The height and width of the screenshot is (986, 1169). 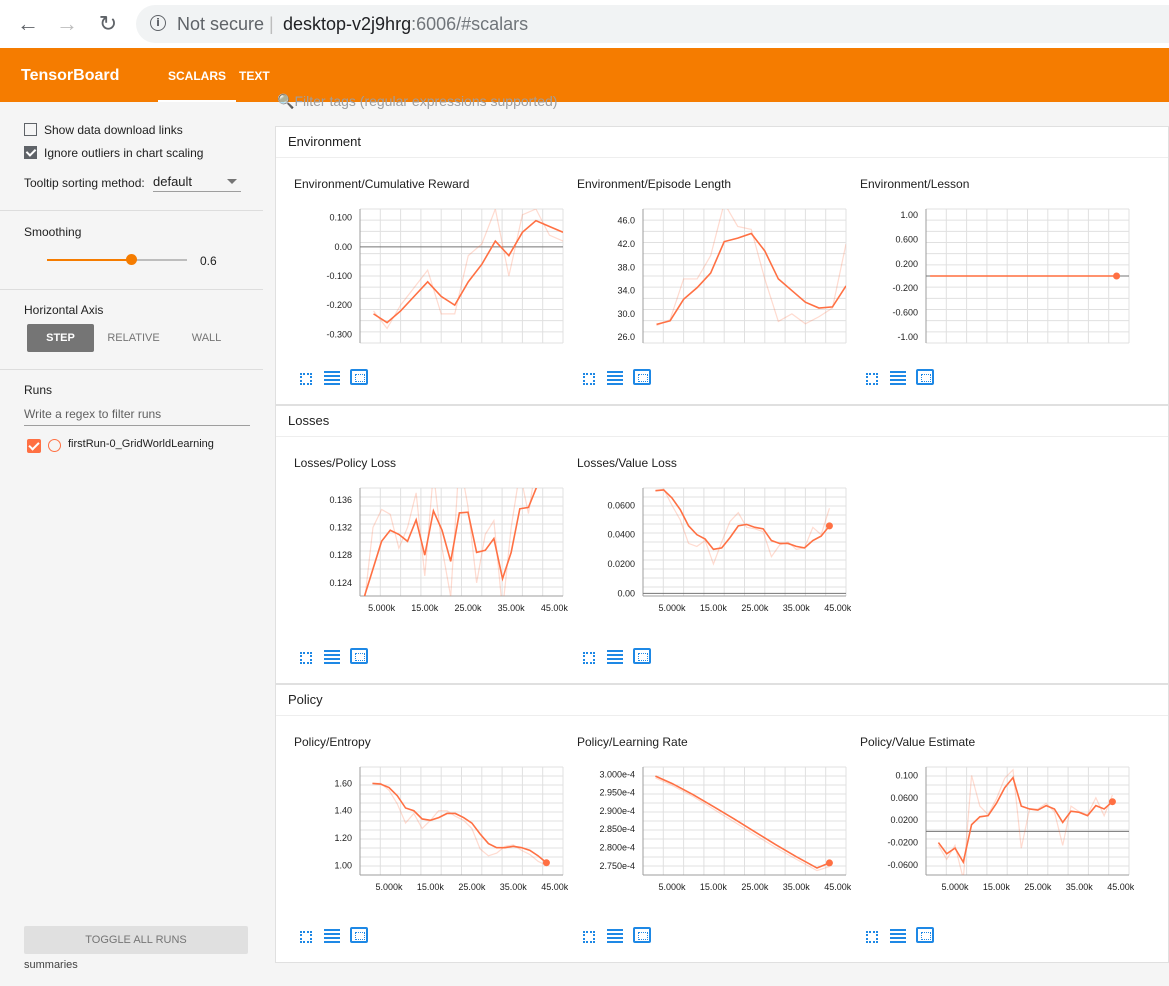 What do you see at coordinates (305, 699) in the screenshot?
I see `section-title: Policy` at bounding box center [305, 699].